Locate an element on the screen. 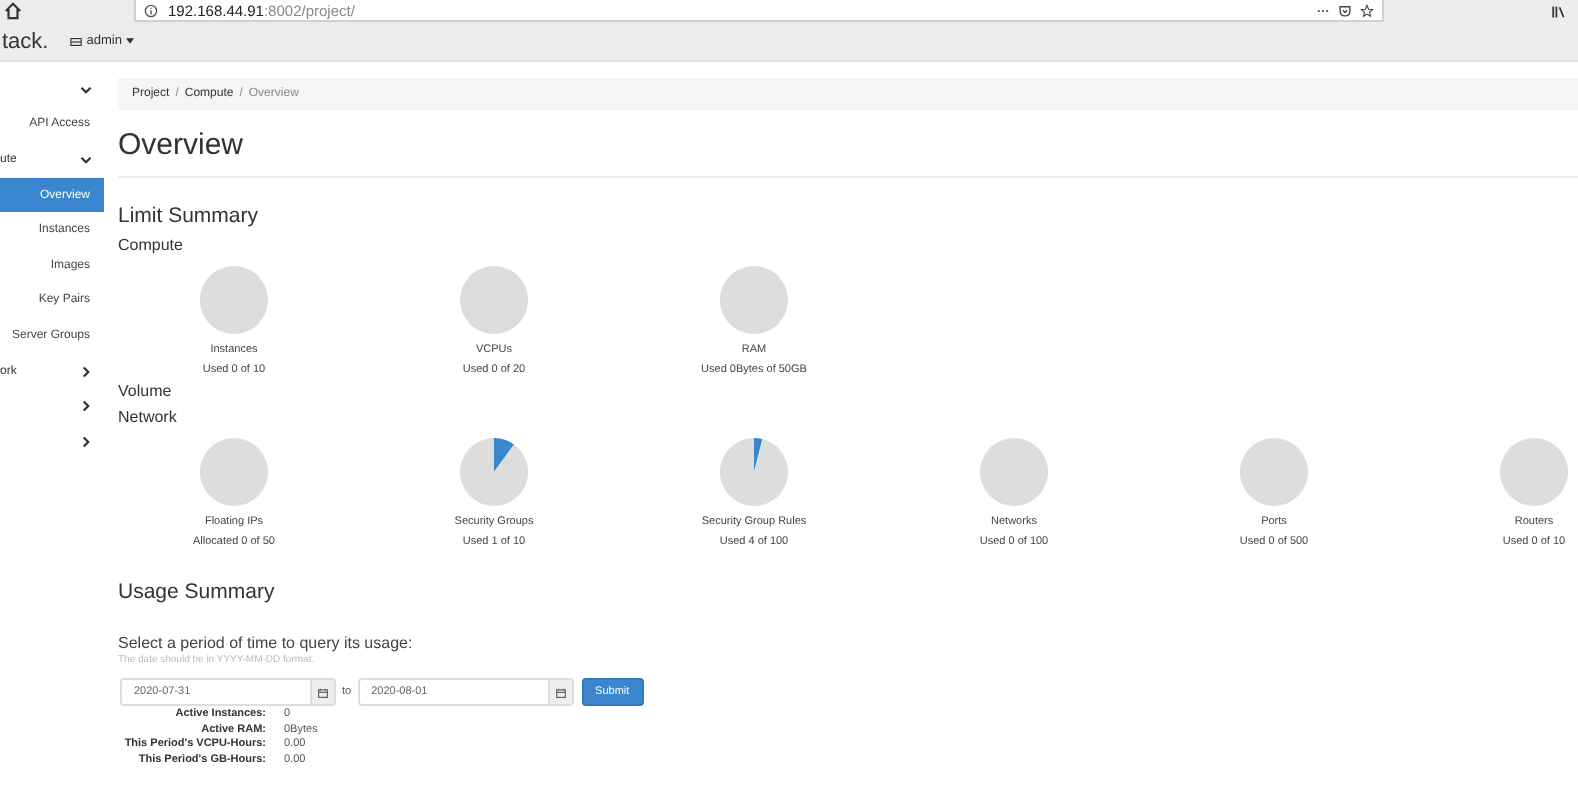 The width and height of the screenshot is (1578, 800). star-icon is located at coordinates (1367, 10).